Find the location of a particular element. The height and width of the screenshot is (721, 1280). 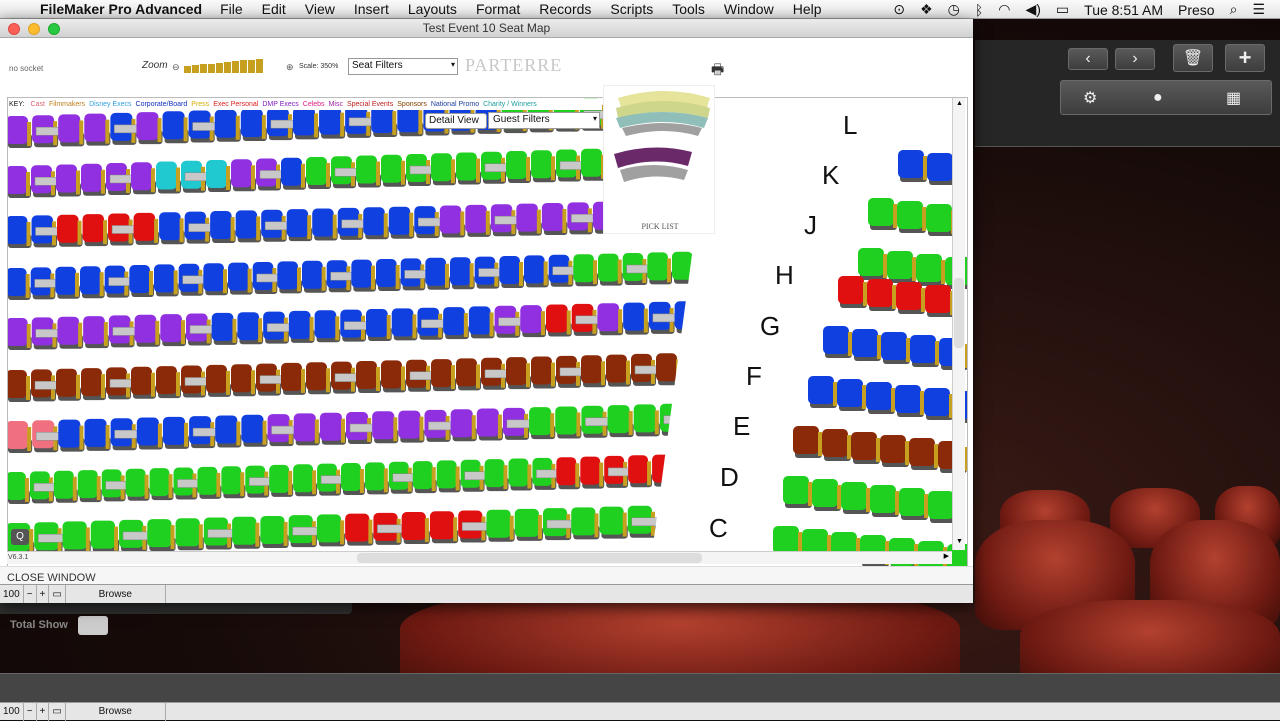

new-record-button: + is located at coordinates (1245, 58).